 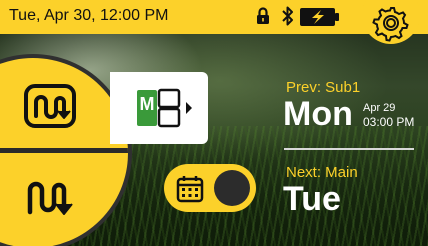 I want to click on next-label: Next: Main, so click(x=322, y=172).